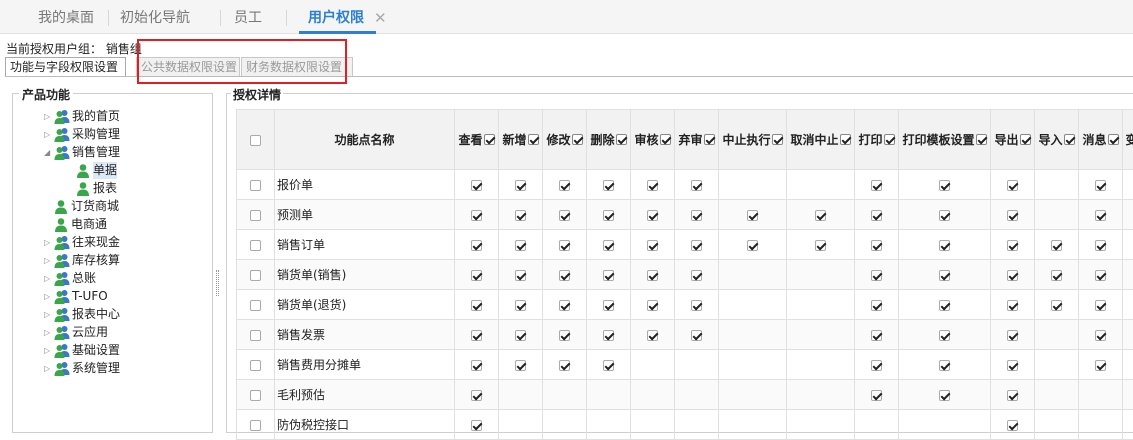  What do you see at coordinates (155, 16) in the screenshot?
I see `tab-init-guide: 初始化导航` at bounding box center [155, 16].